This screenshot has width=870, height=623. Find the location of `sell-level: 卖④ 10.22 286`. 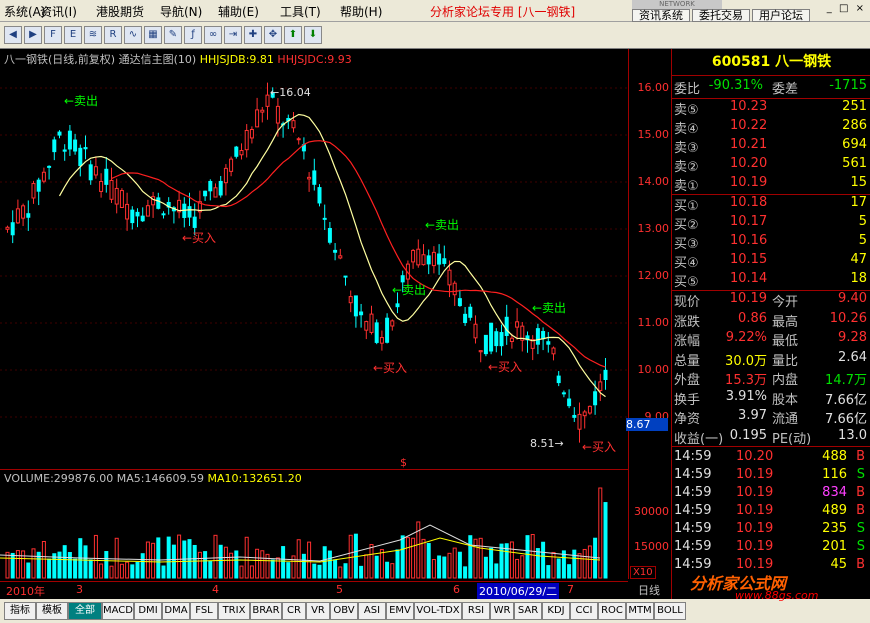

sell-level: 卖④ 10.22 286 is located at coordinates (771, 127).